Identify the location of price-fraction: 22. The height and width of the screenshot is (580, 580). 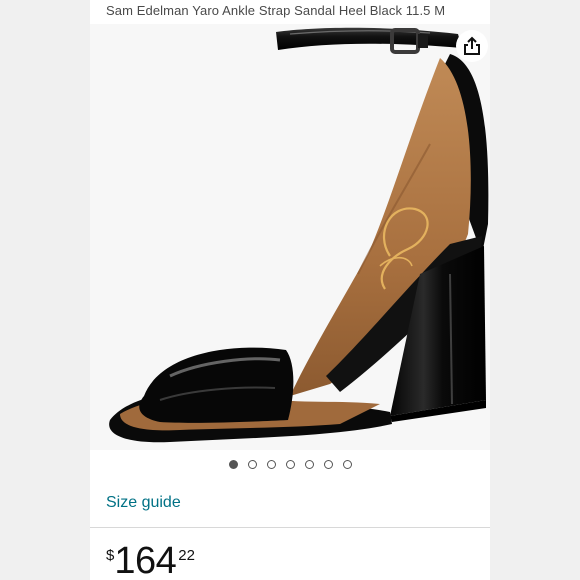
(186, 555).